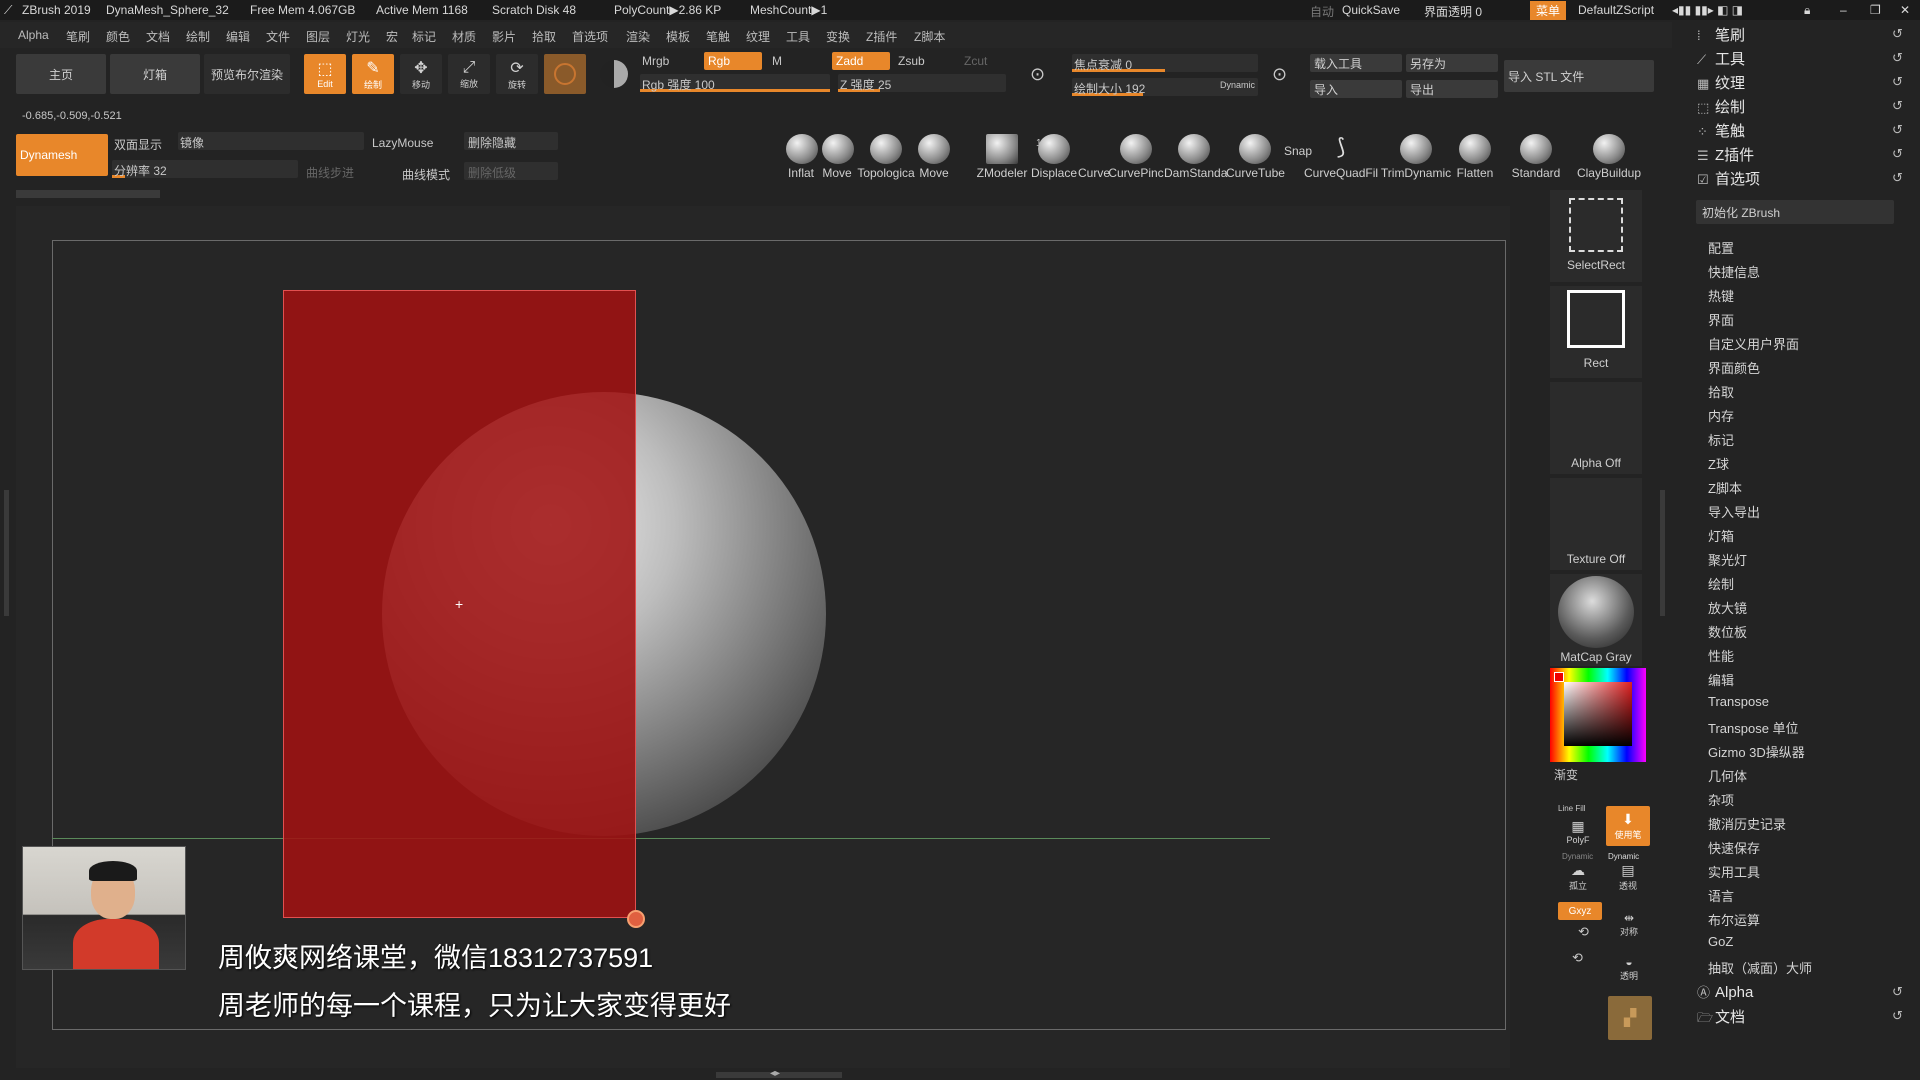 The width and height of the screenshot is (1920, 1080). I want to click on menu-toggle-button: 菜单, so click(1548, 10).